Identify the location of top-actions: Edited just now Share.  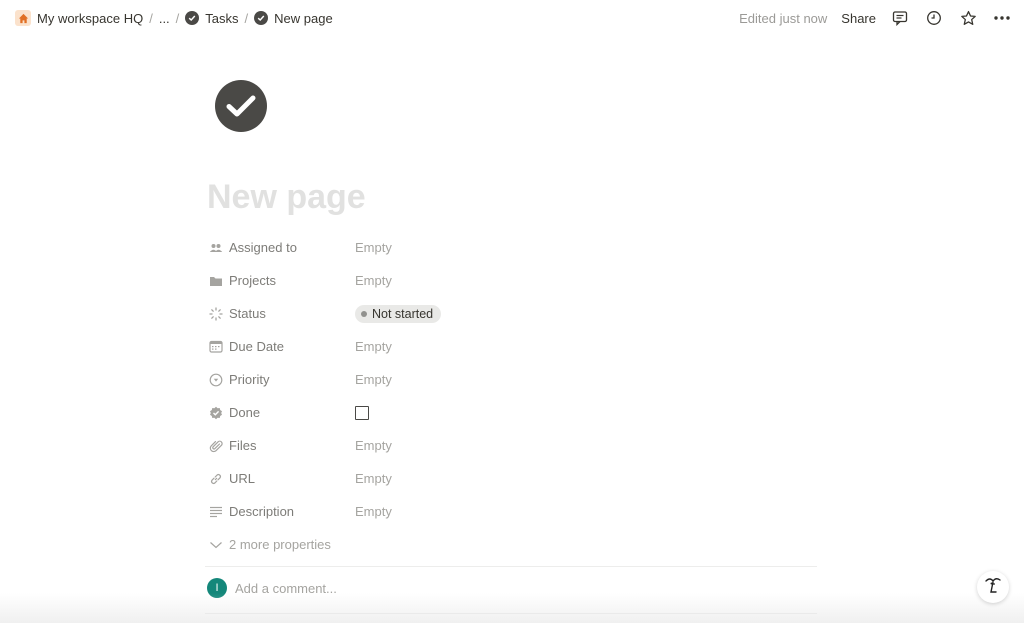
(875, 18).